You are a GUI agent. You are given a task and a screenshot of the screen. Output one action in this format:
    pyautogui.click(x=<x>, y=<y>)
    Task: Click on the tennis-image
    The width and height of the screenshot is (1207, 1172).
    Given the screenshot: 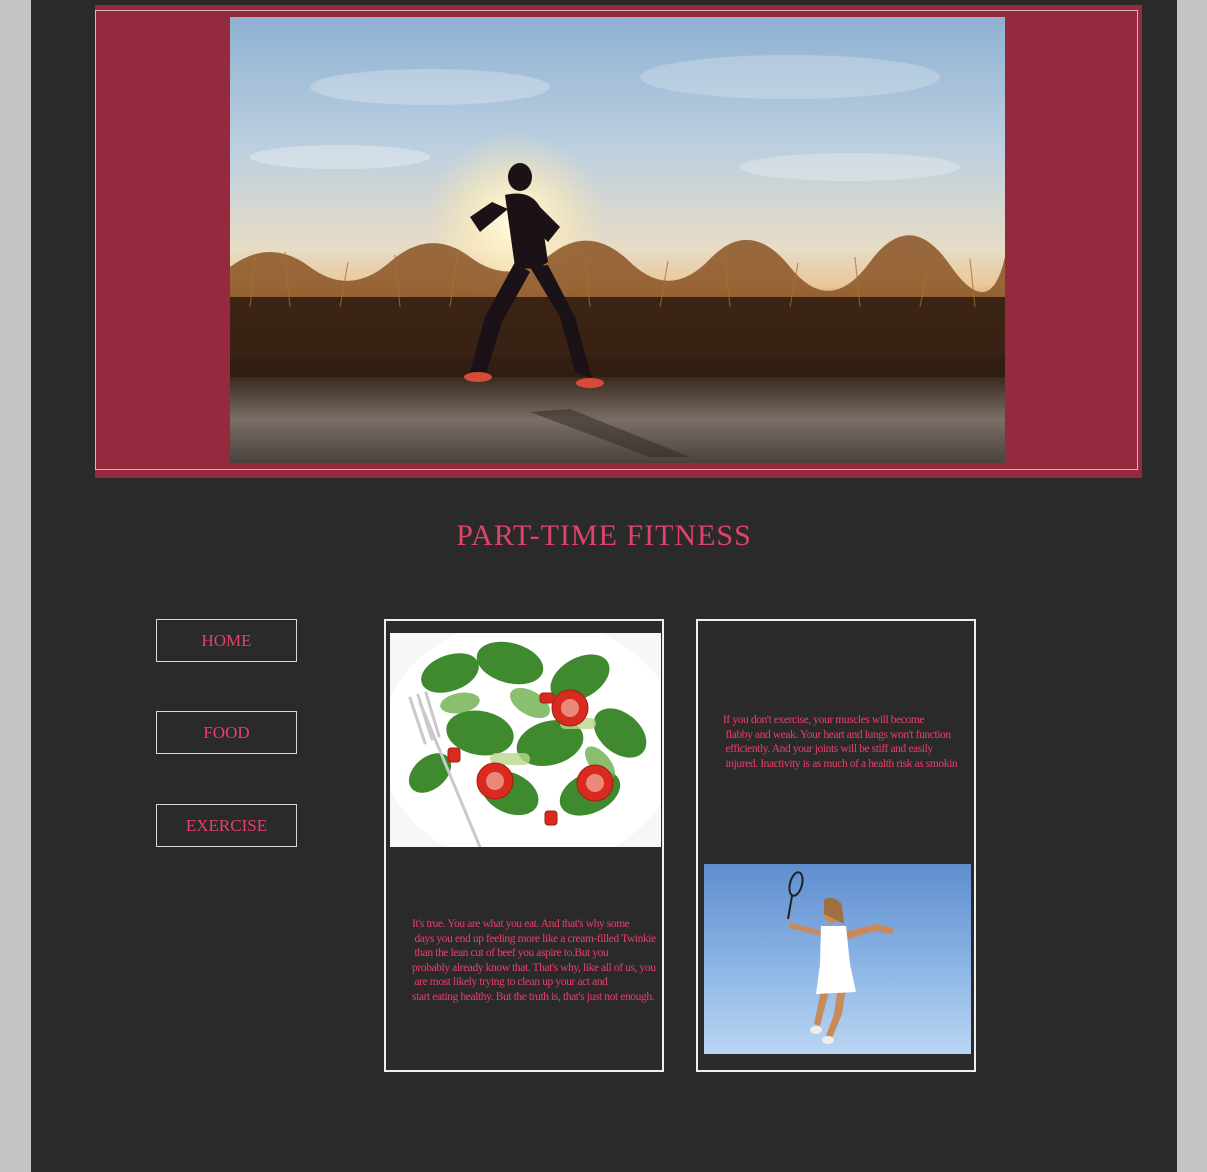 What is the action you would take?
    pyautogui.click(x=837, y=959)
    